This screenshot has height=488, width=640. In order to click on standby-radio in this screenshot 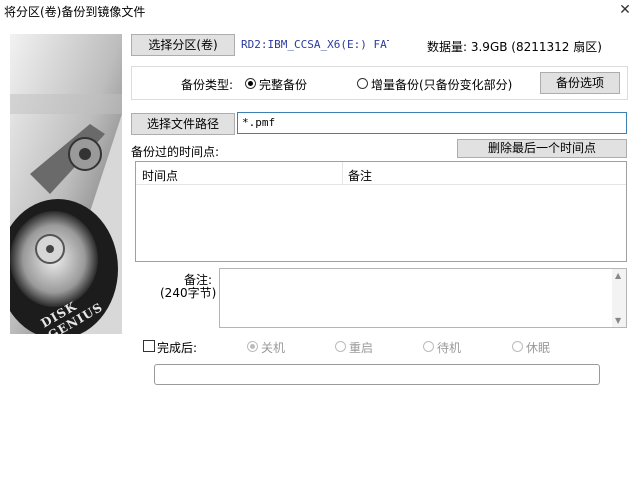, I will do `click(428, 346)`.